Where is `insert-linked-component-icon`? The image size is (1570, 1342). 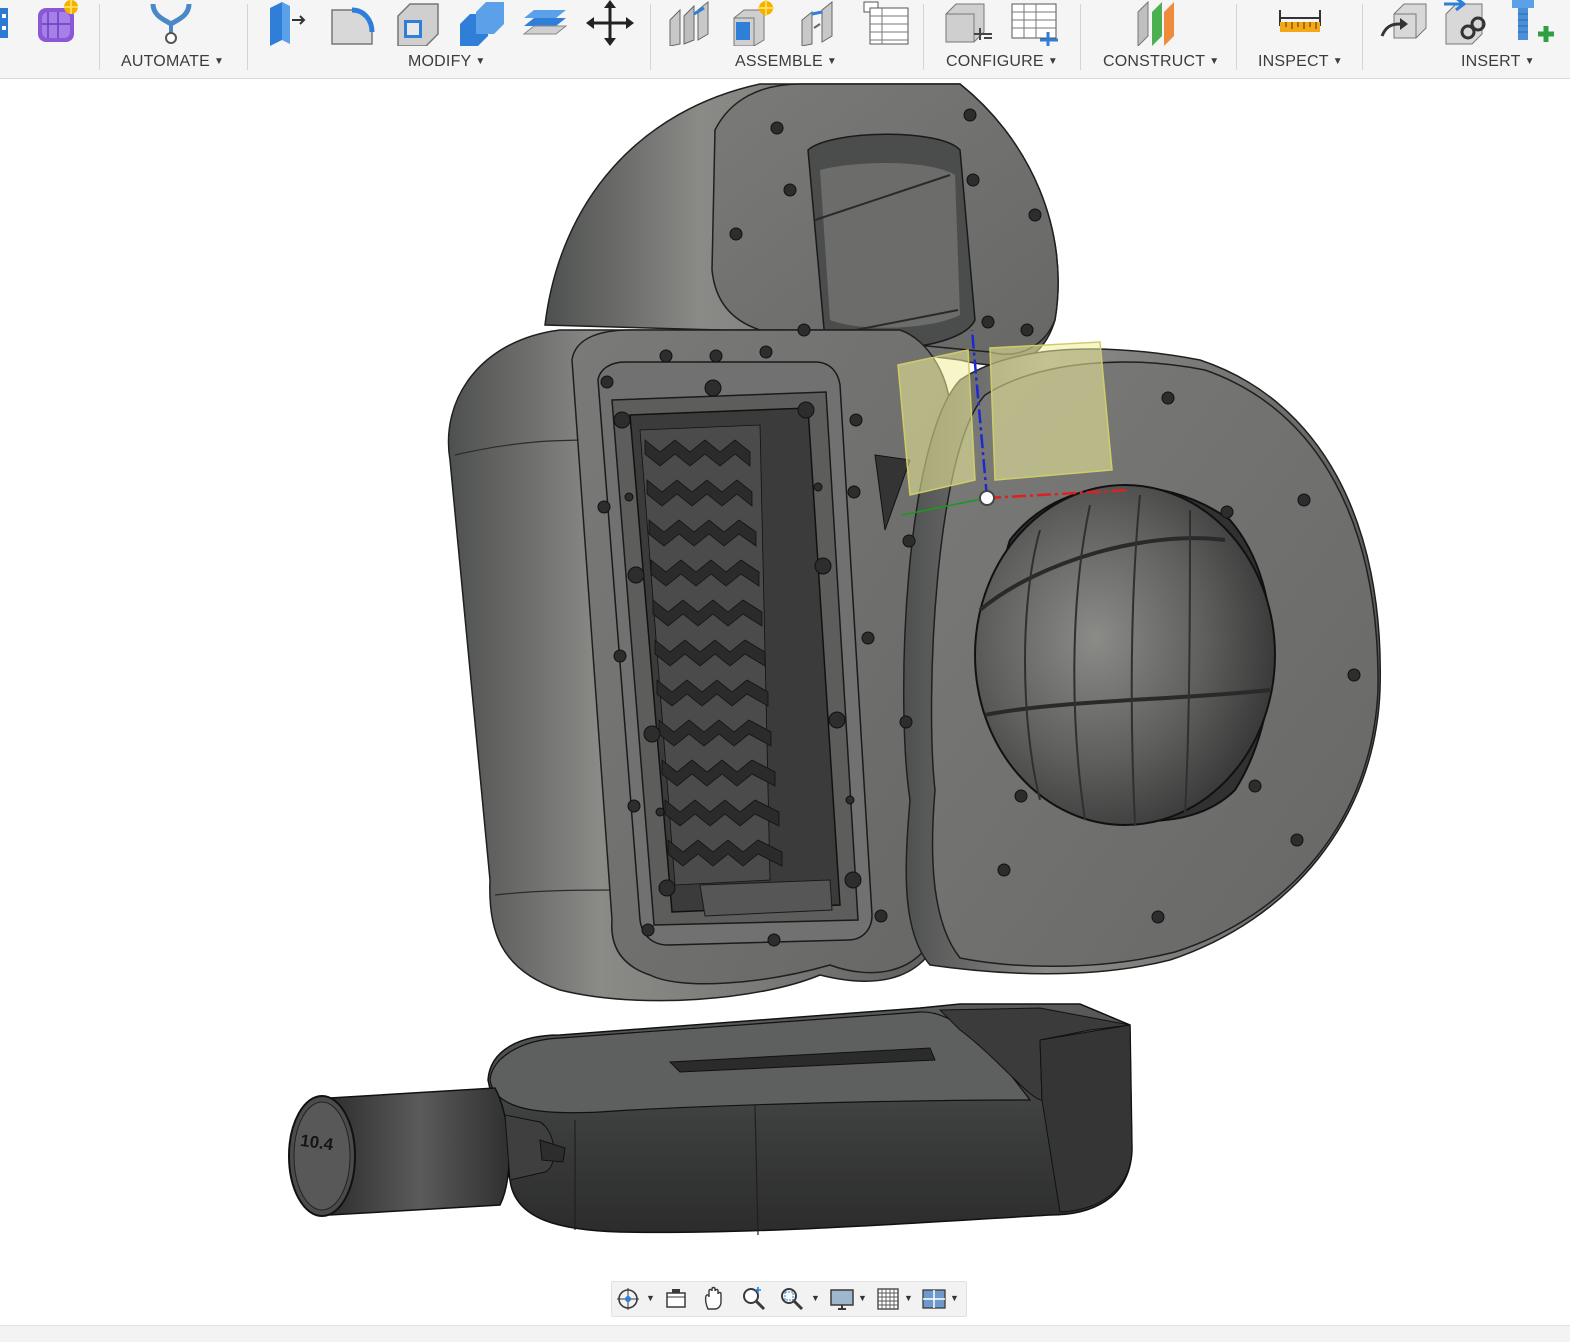
insert-linked-component-icon is located at coordinates (1468, 23).